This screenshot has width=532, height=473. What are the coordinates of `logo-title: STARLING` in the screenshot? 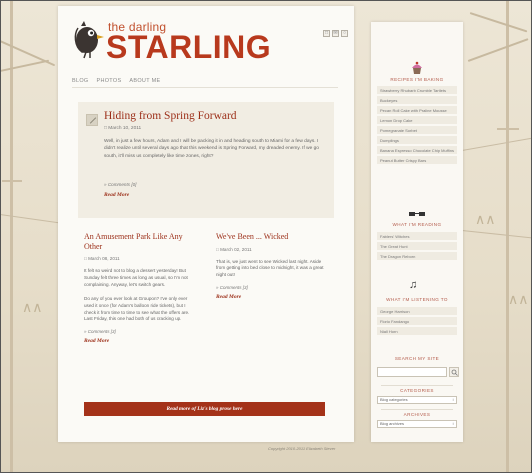 It's located at (188, 47).